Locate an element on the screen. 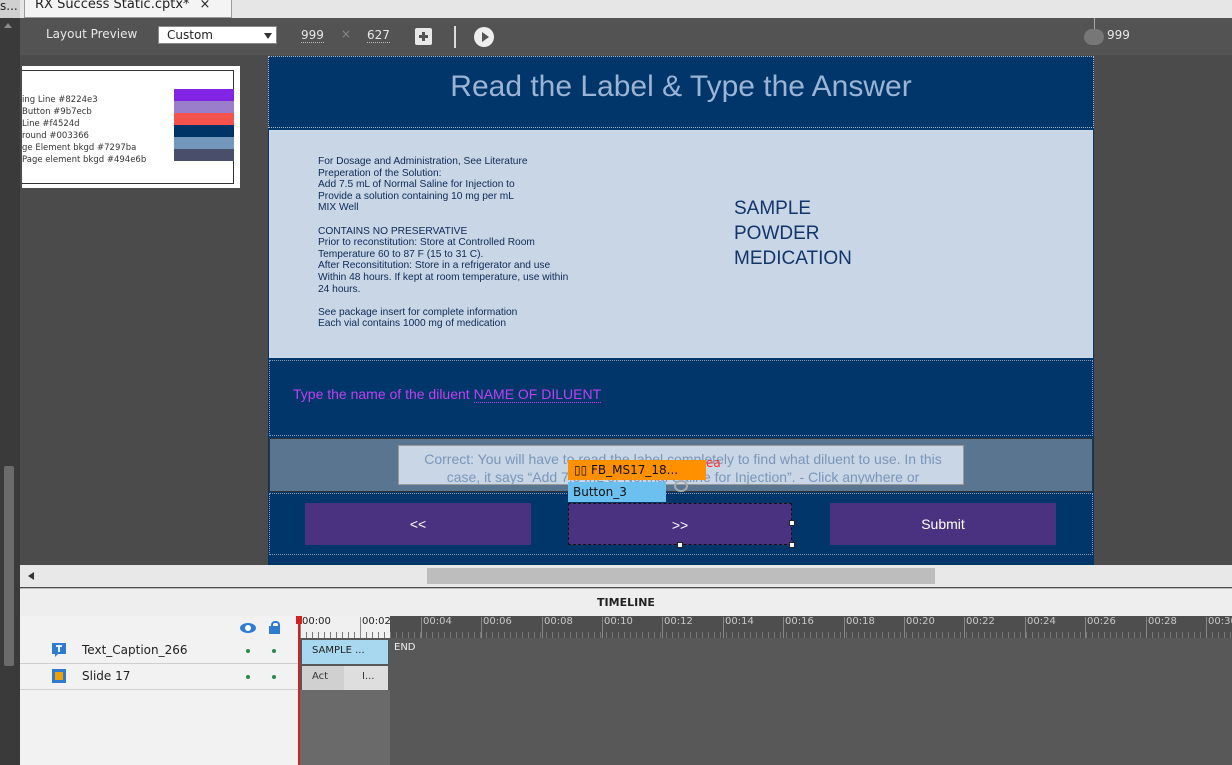  label-line: 24 hours. is located at coordinates (339, 289).